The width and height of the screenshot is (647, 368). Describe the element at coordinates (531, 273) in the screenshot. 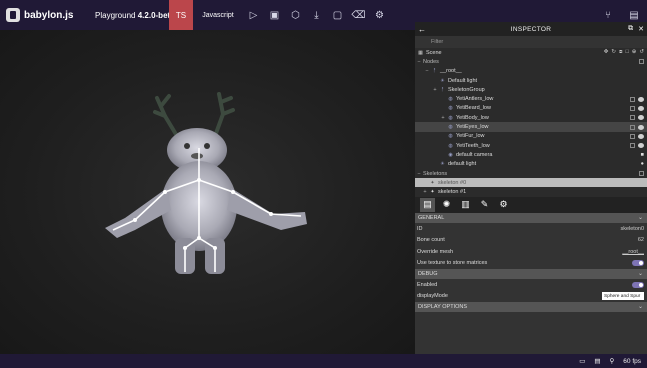

I see `debug-section-header: DEBUG ⌄` at that location.